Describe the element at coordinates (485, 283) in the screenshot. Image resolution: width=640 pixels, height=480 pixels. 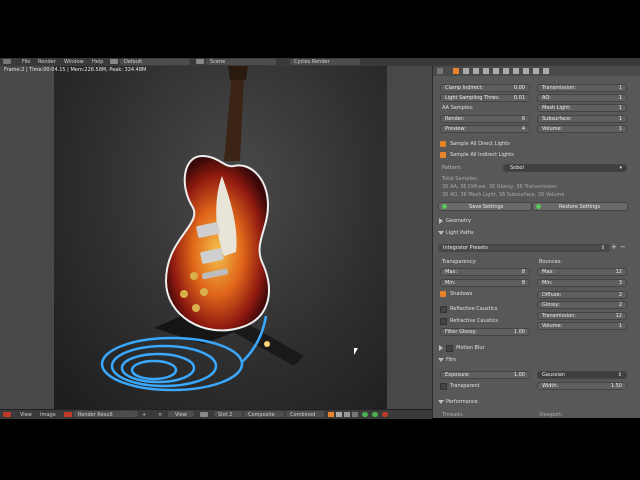
I see `transparency-min-field: Min: 8` at that location.